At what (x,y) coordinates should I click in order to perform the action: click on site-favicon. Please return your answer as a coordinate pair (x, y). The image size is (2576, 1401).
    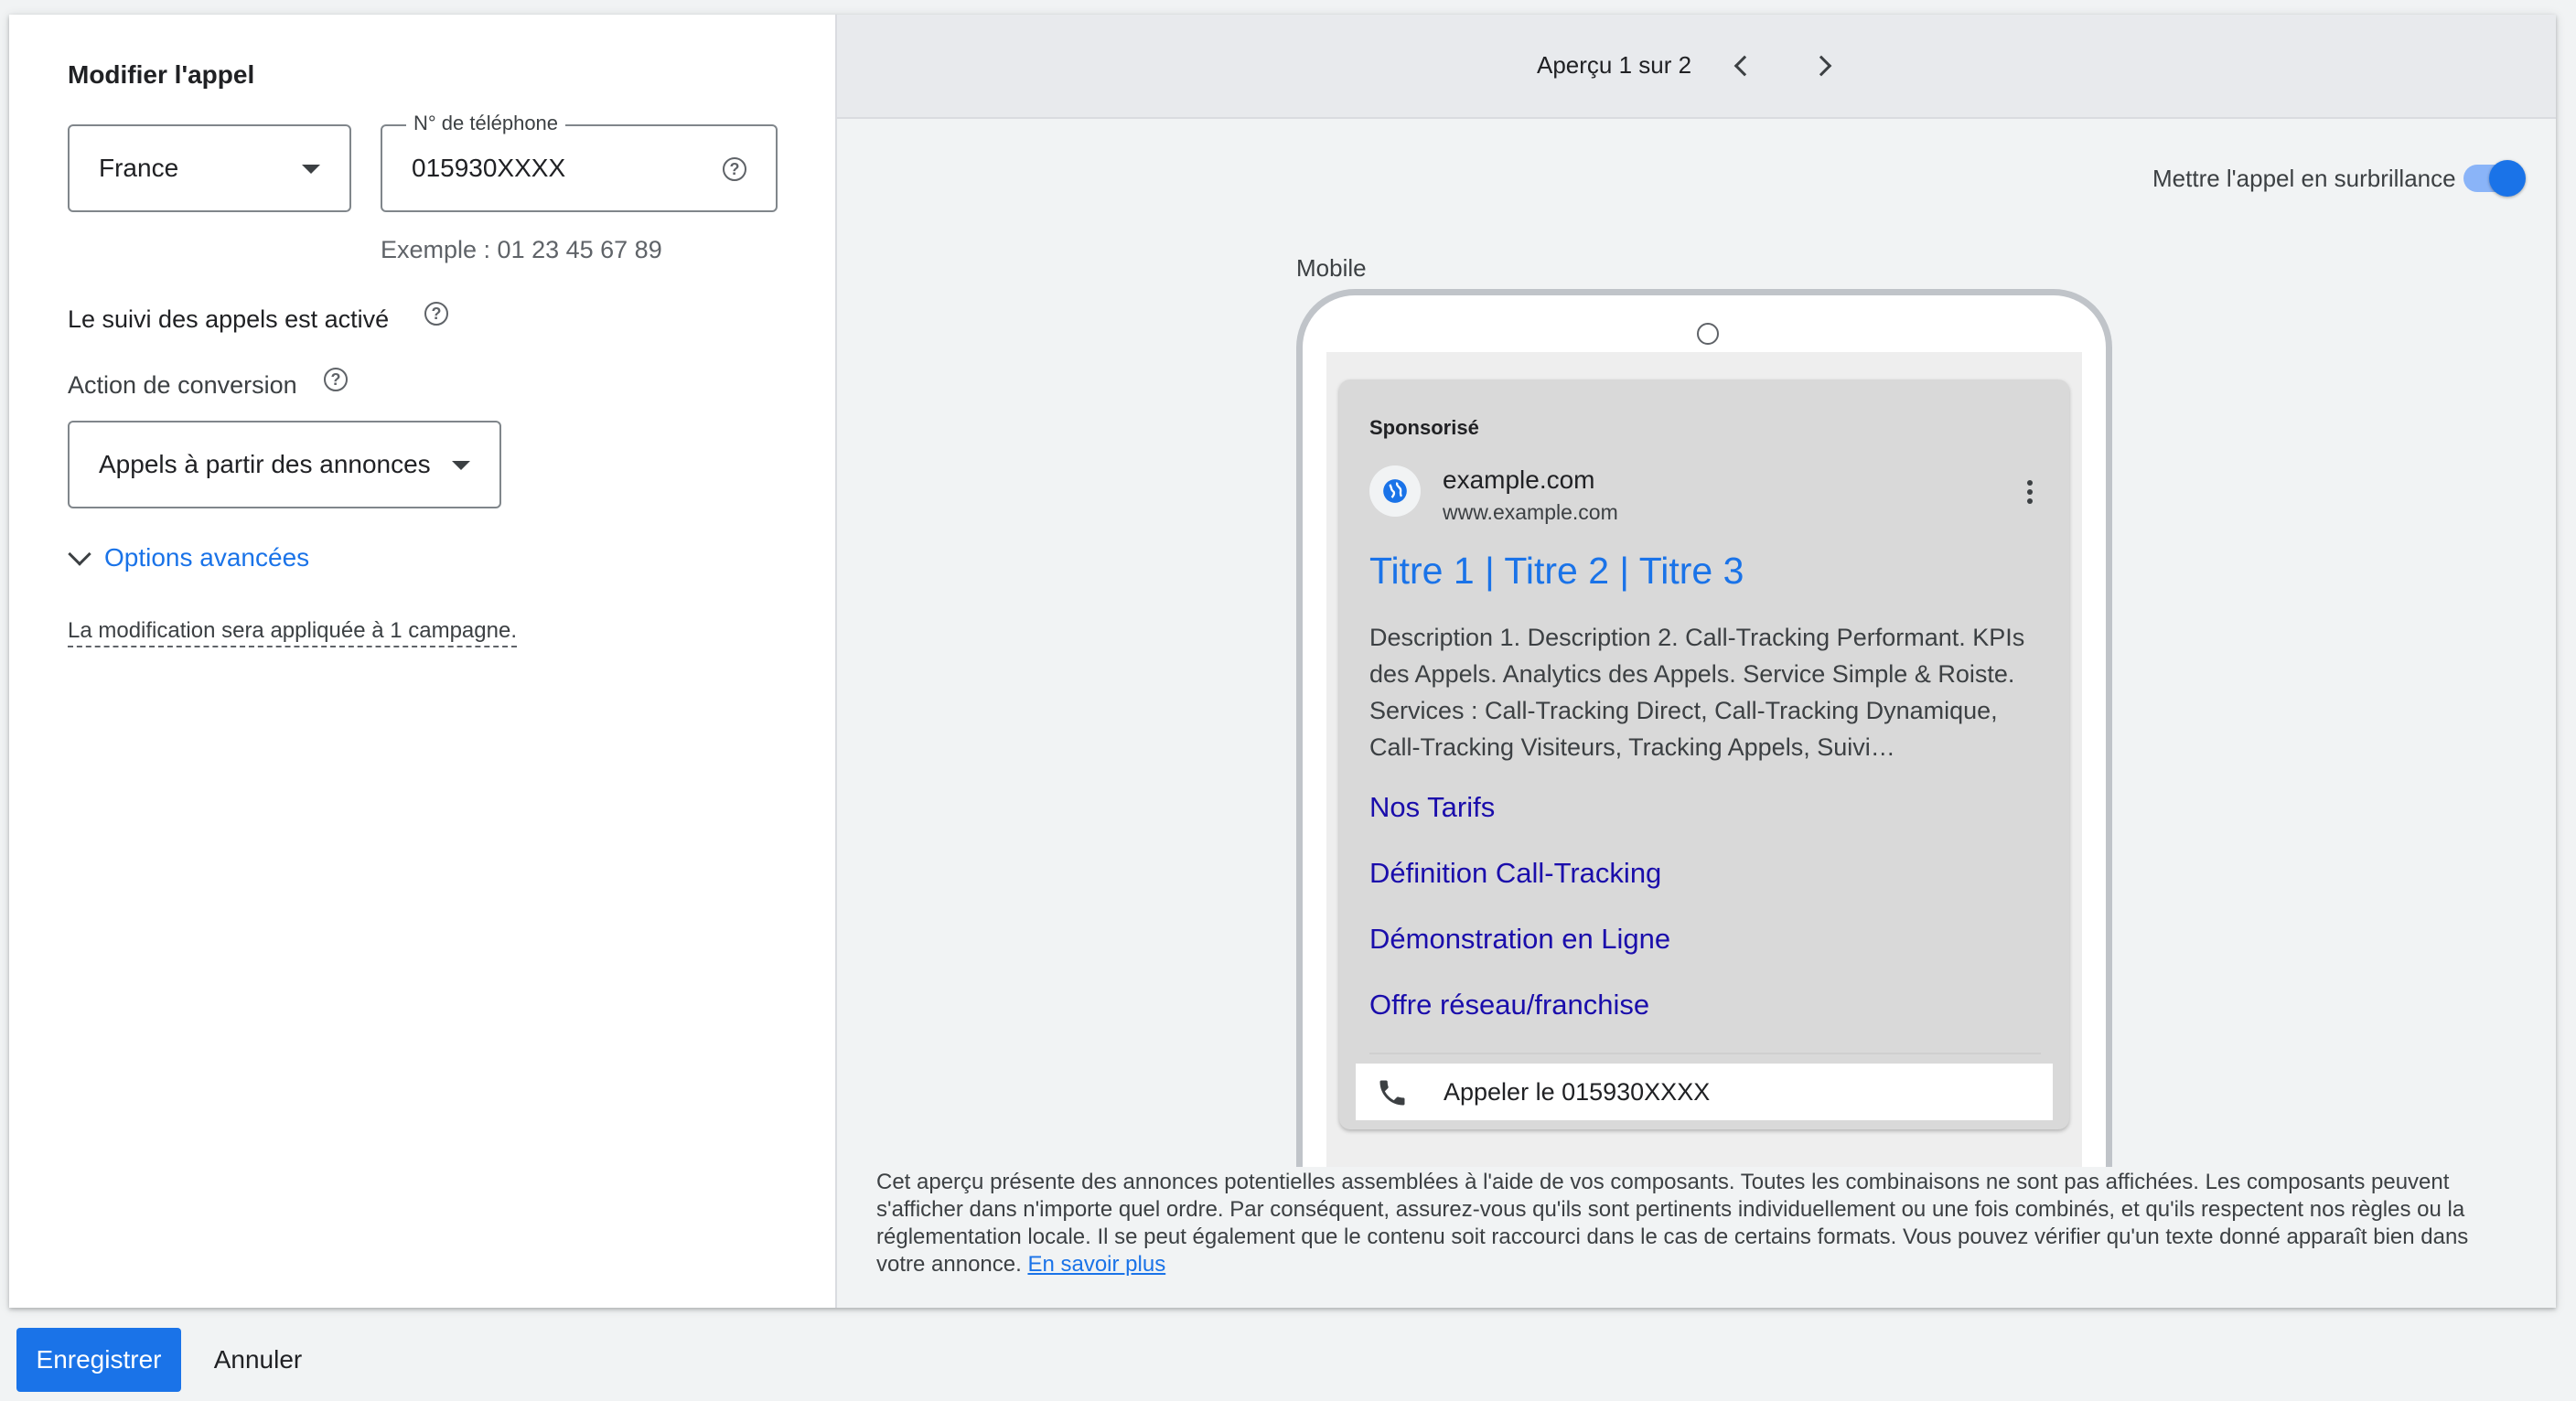
    Looking at the image, I should click on (1395, 491).